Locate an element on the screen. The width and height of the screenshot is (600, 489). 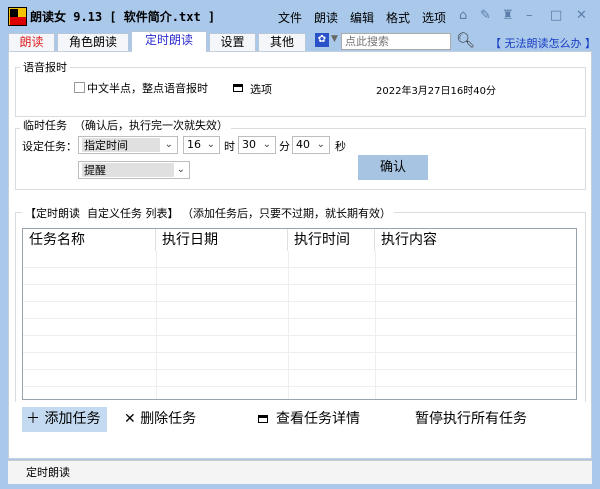
plus-icon: ＋ is located at coordinates (33, 419).